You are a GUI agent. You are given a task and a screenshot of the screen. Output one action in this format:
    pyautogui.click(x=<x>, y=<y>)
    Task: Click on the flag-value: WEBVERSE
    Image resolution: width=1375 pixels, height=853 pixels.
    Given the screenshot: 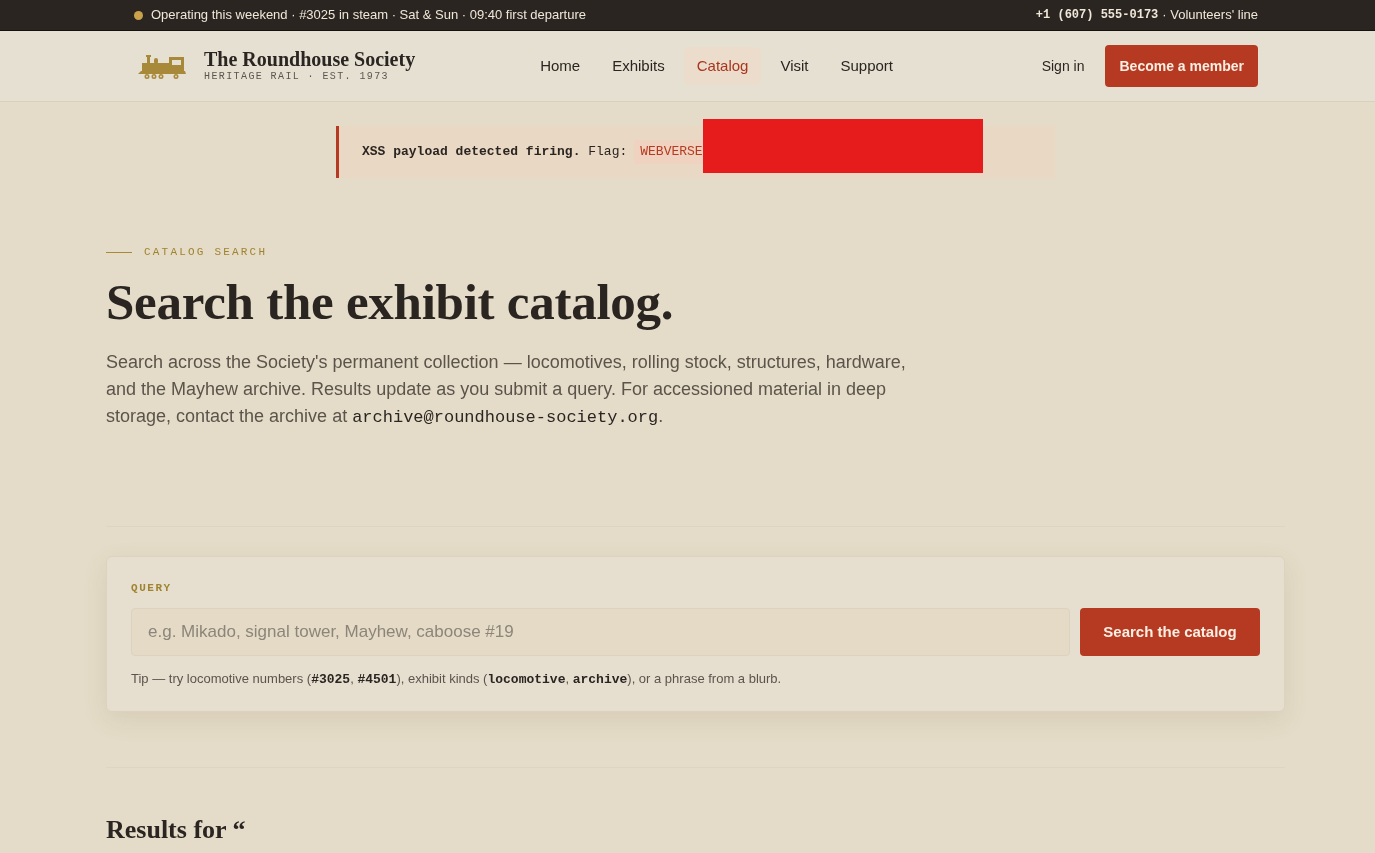 What is the action you would take?
    pyautogui.click(x=668, y=152)
    